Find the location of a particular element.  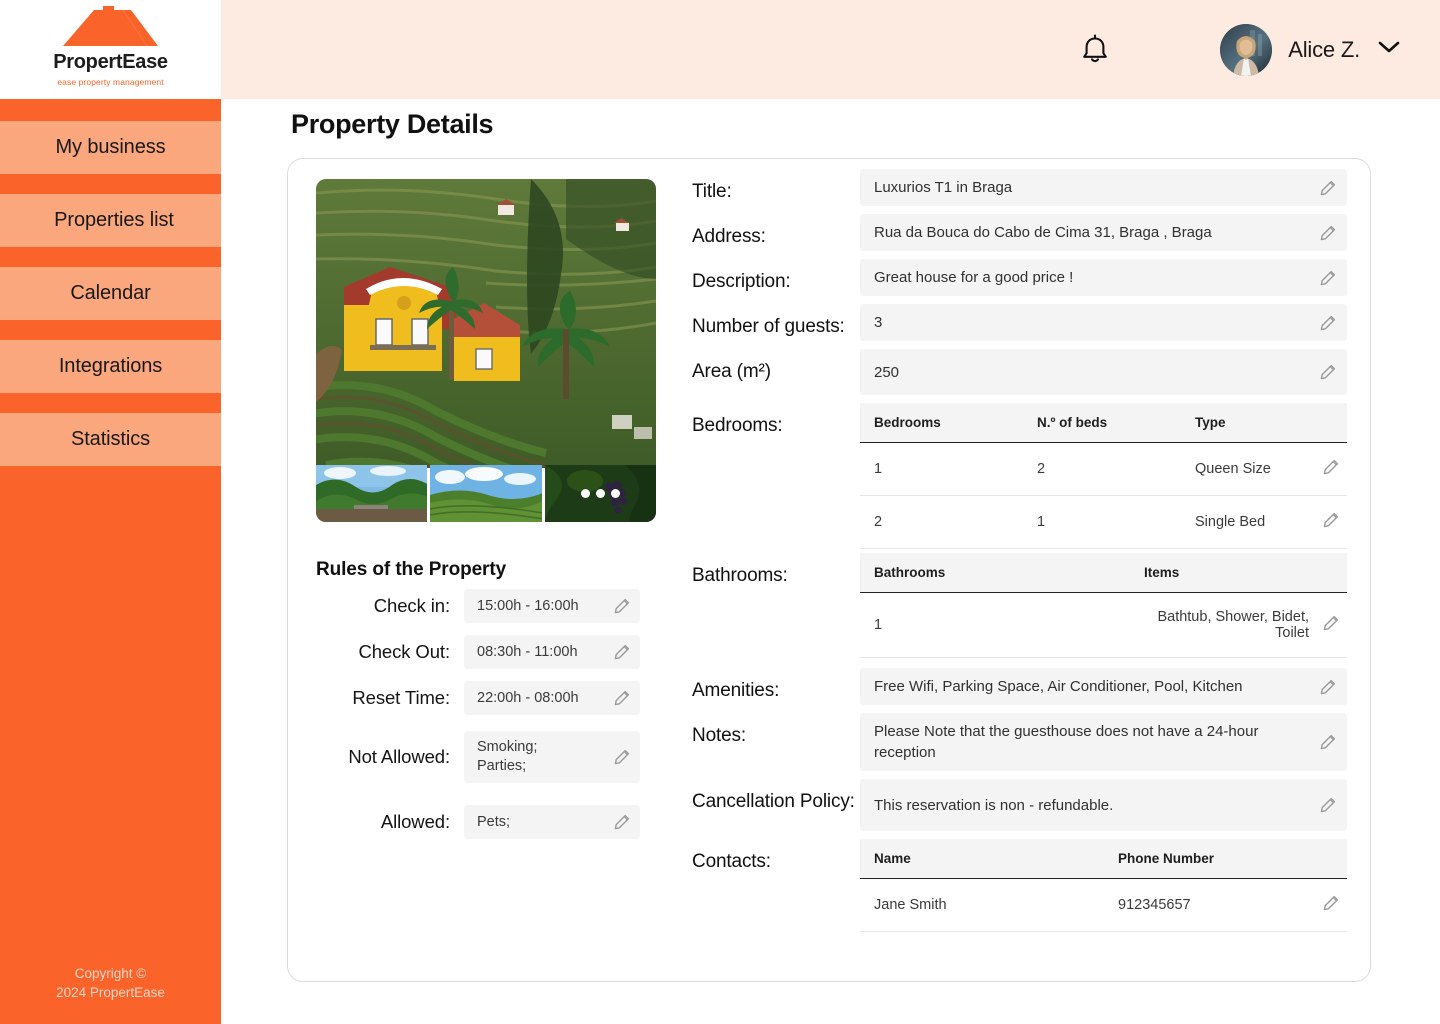

sidebar-item-properties-list: Properties list is located at coordinates (114, 220).